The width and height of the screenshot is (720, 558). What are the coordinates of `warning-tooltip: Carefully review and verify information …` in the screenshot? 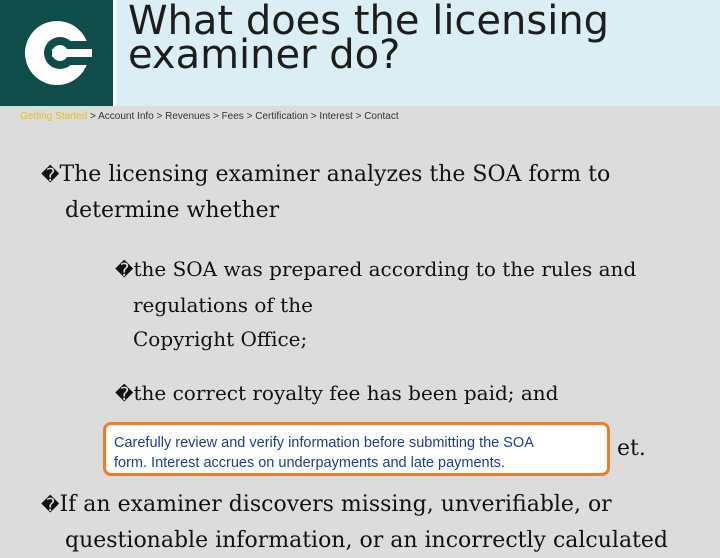 It's located at (356, 449).